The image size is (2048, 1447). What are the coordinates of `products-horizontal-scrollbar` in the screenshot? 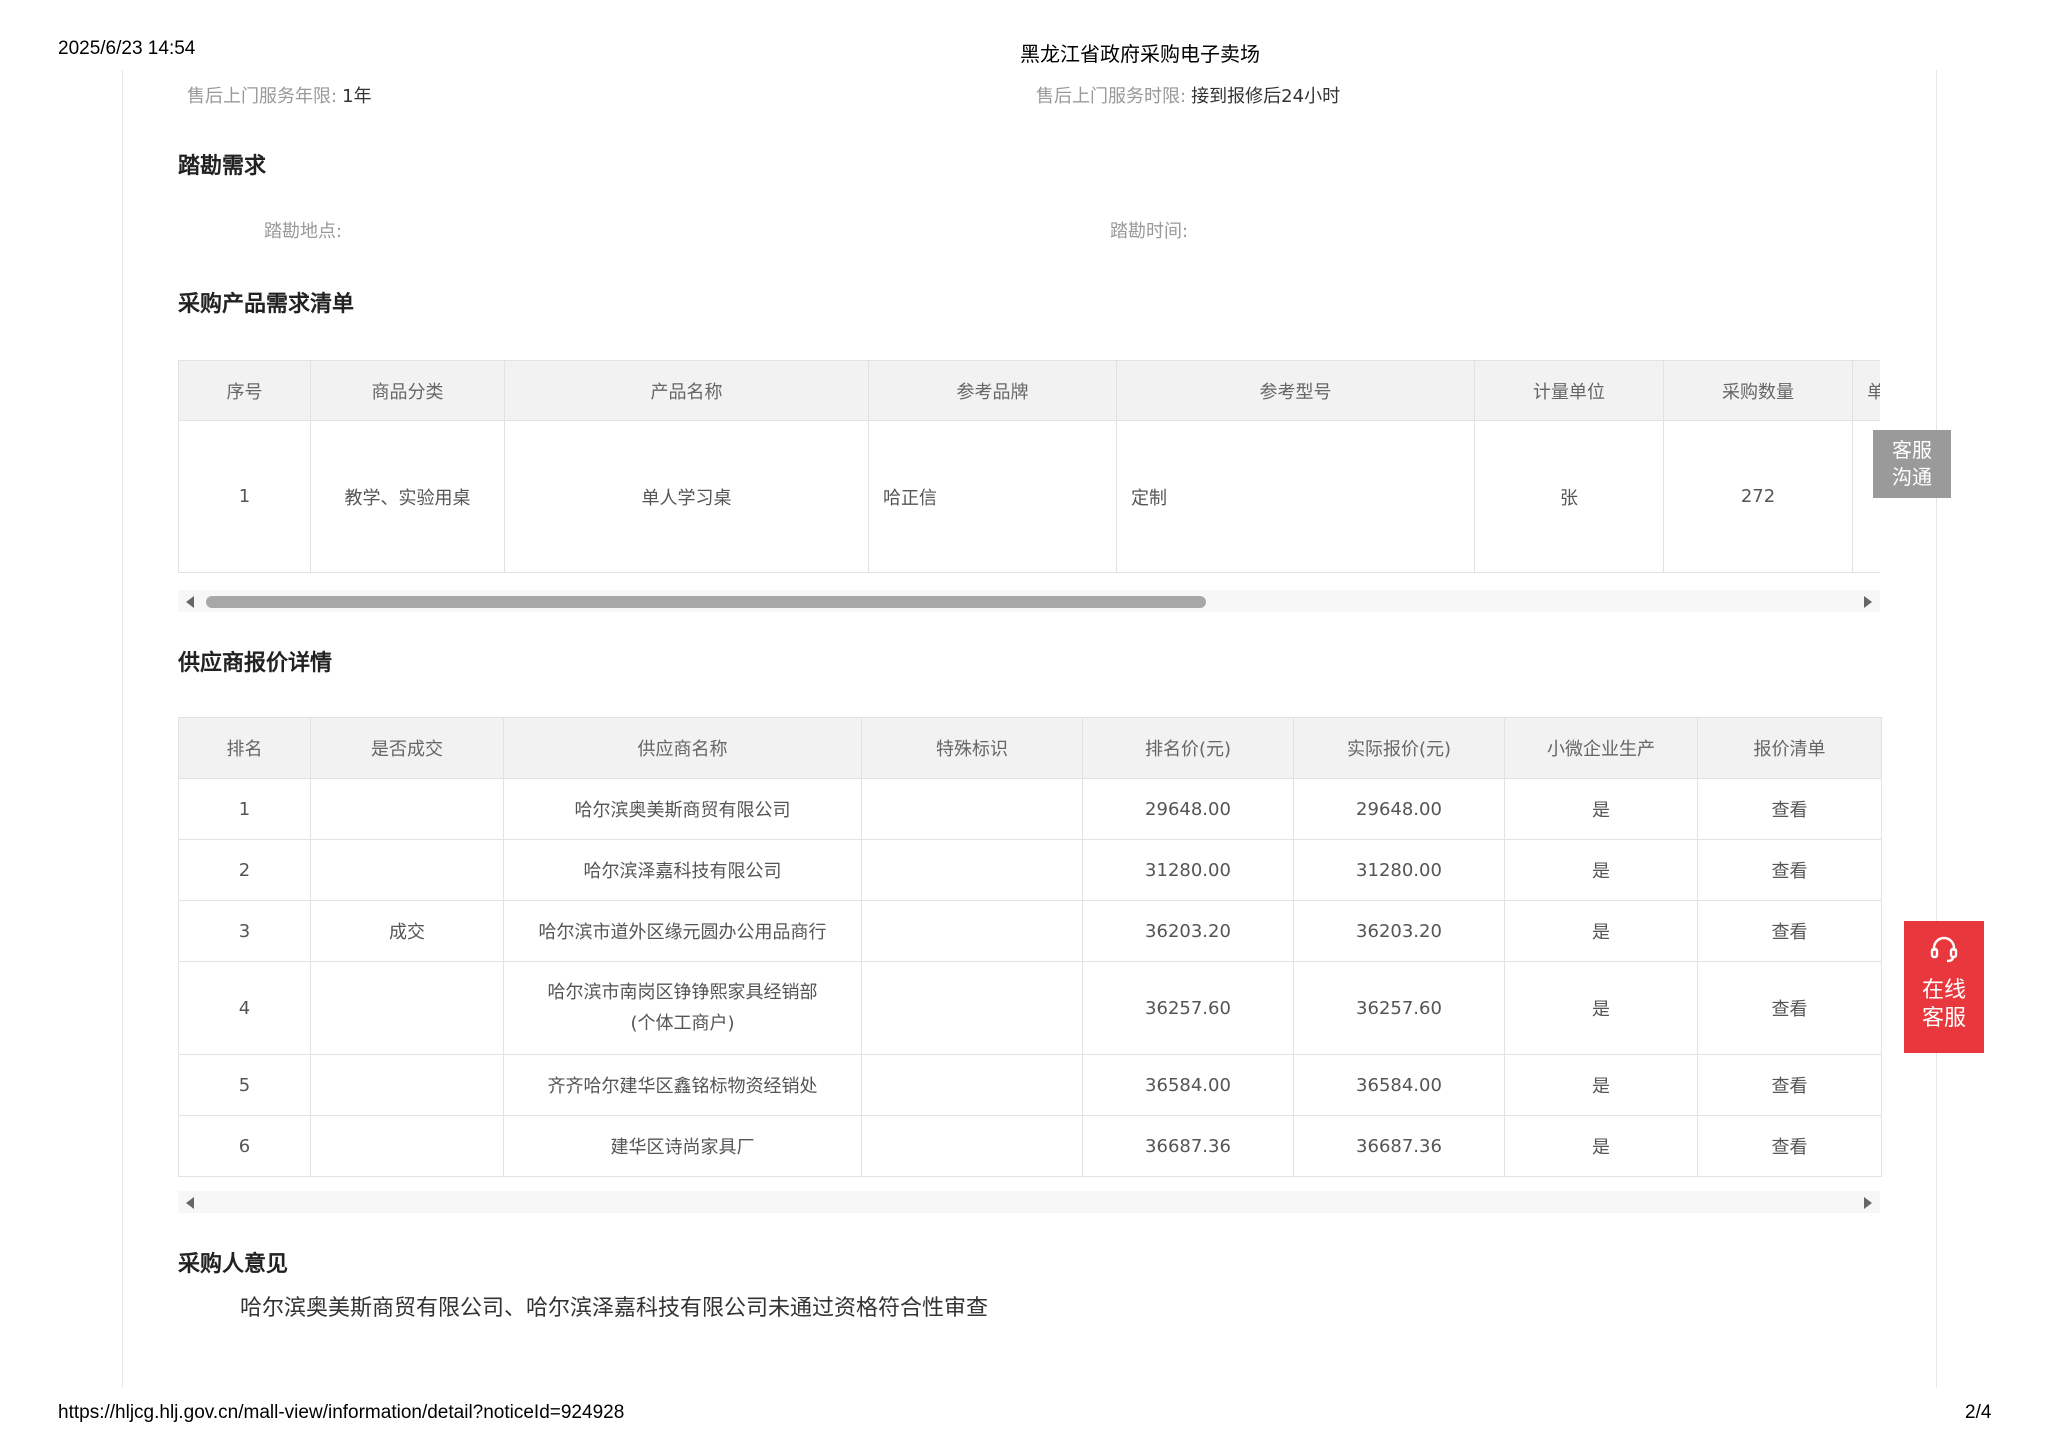 It's located at (1029, 601).